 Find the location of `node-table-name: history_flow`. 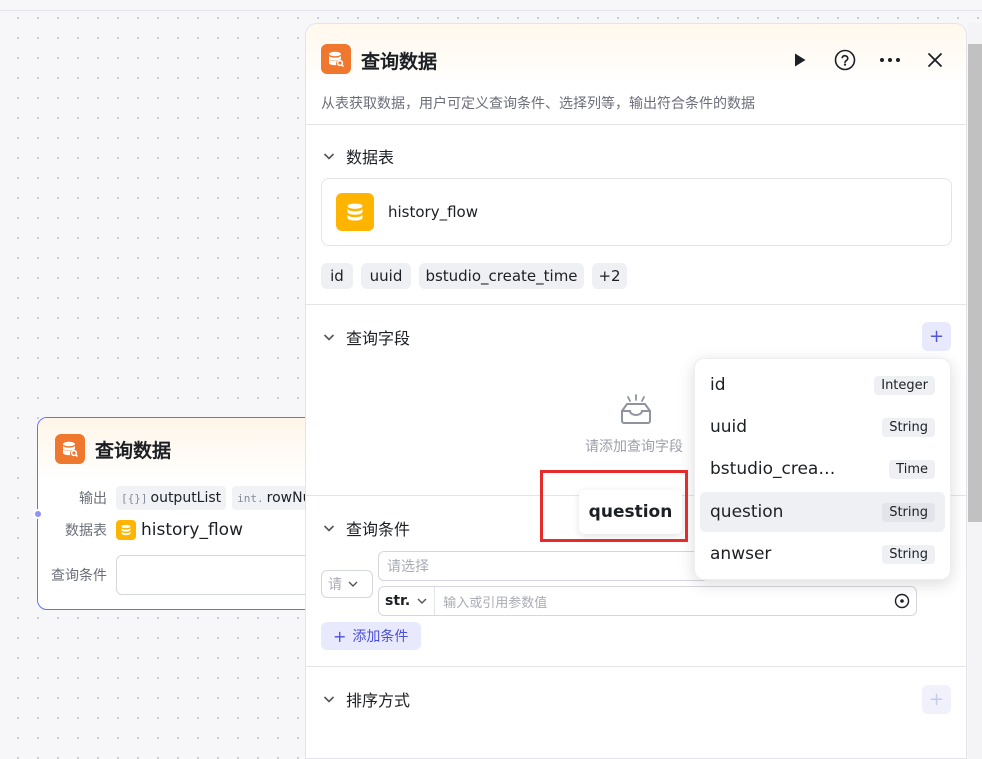

node-table-name: history_flow is located at coordinates (192, 530).